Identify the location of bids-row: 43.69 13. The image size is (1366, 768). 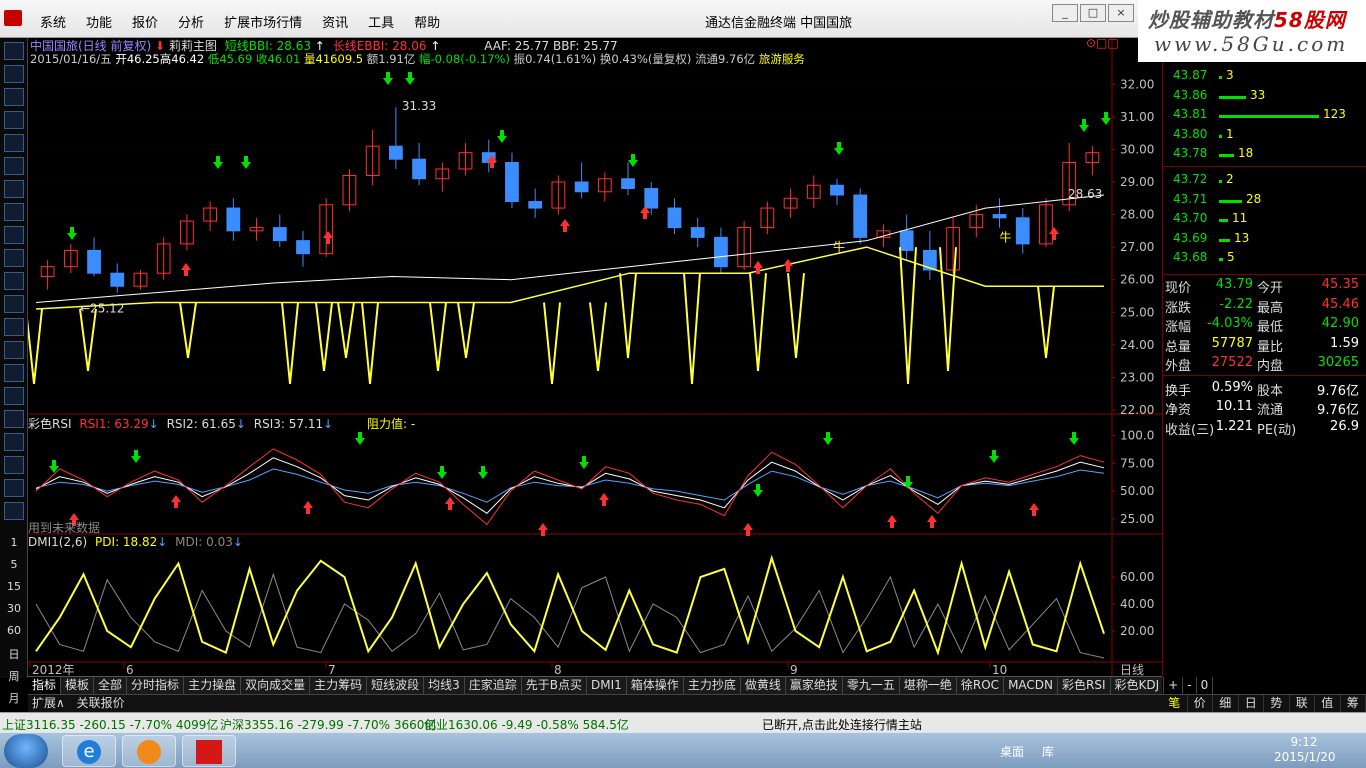
(1266, 240).